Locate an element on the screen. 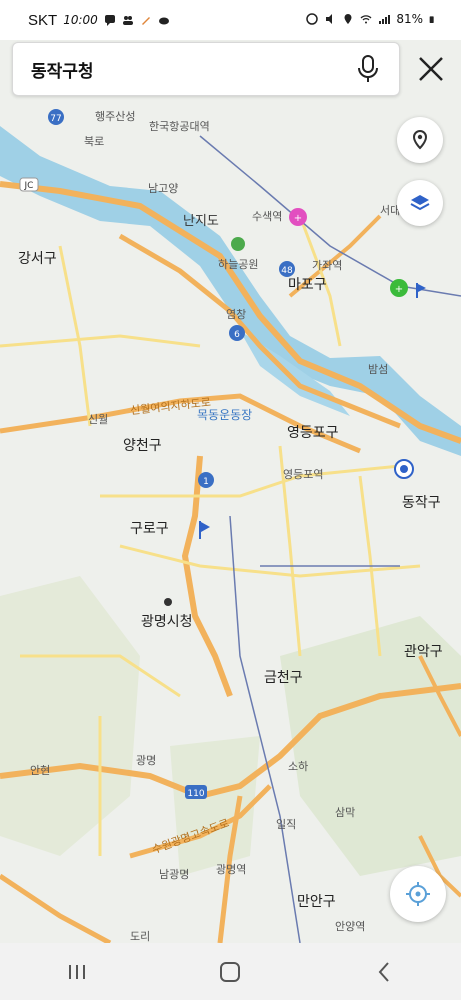 The image size is (461, 1000). location-pin-icon is located at coordinates (420, 139).